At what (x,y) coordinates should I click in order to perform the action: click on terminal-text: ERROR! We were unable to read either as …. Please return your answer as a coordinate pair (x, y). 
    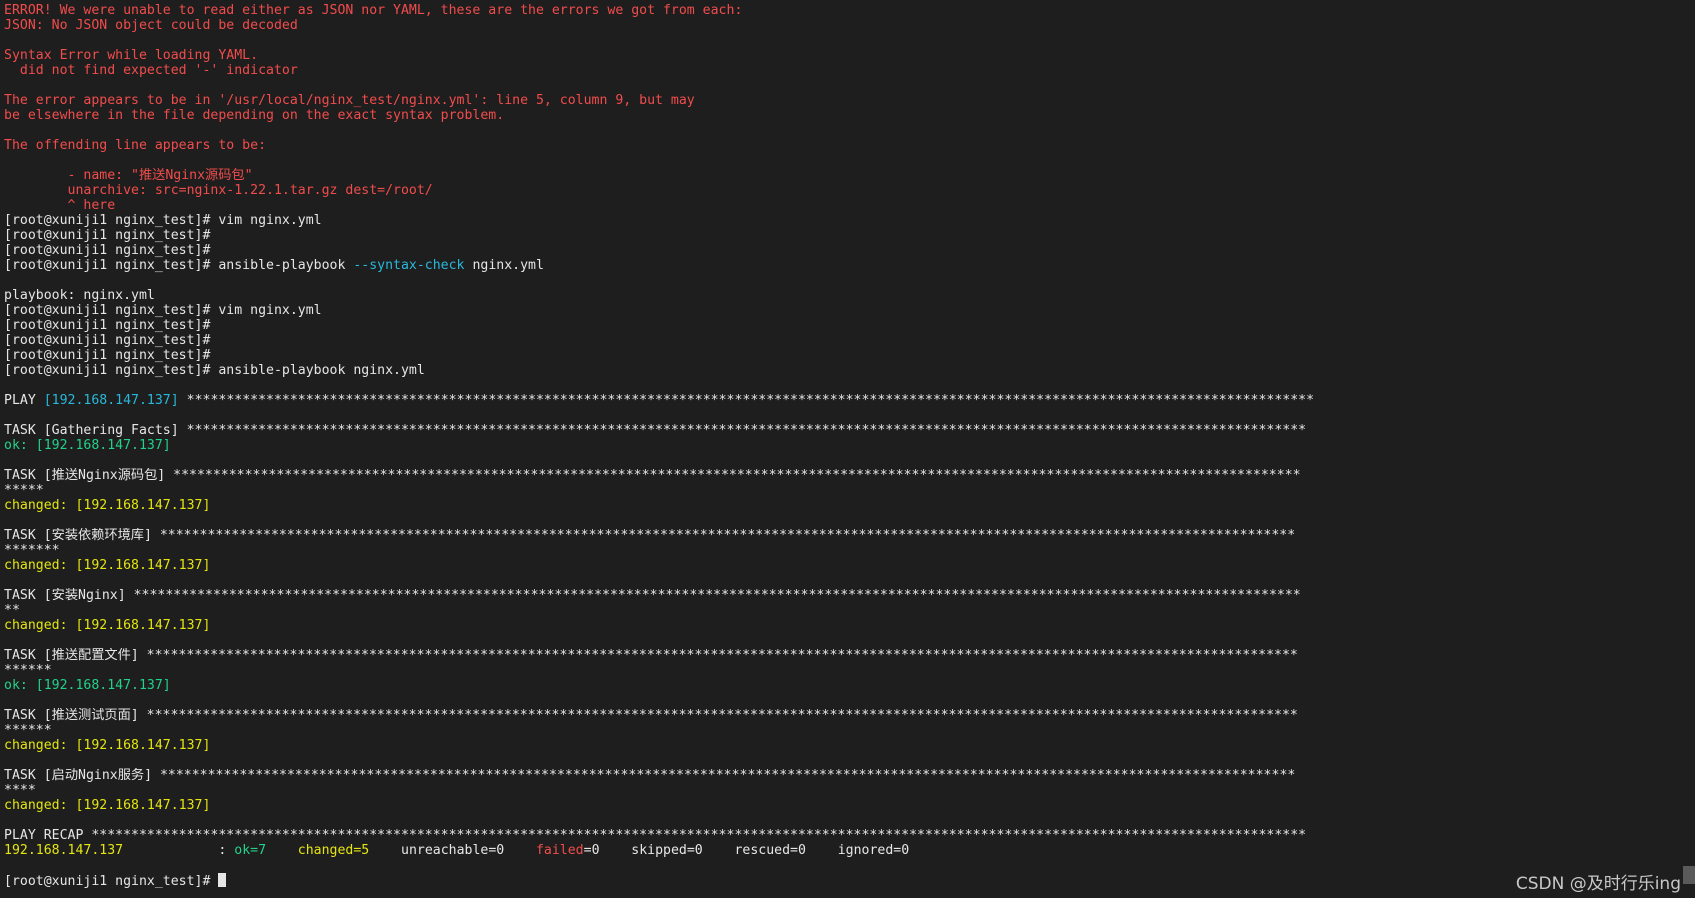
    Looking at the image, I should click on (373, 10).